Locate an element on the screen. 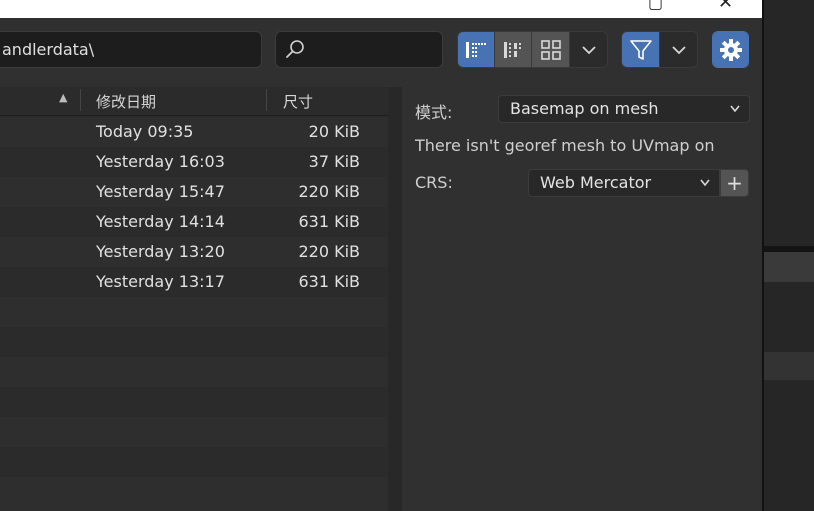 This screenshot has width=814, height=511. plus-icon: + is located at coordinates (734, 183).